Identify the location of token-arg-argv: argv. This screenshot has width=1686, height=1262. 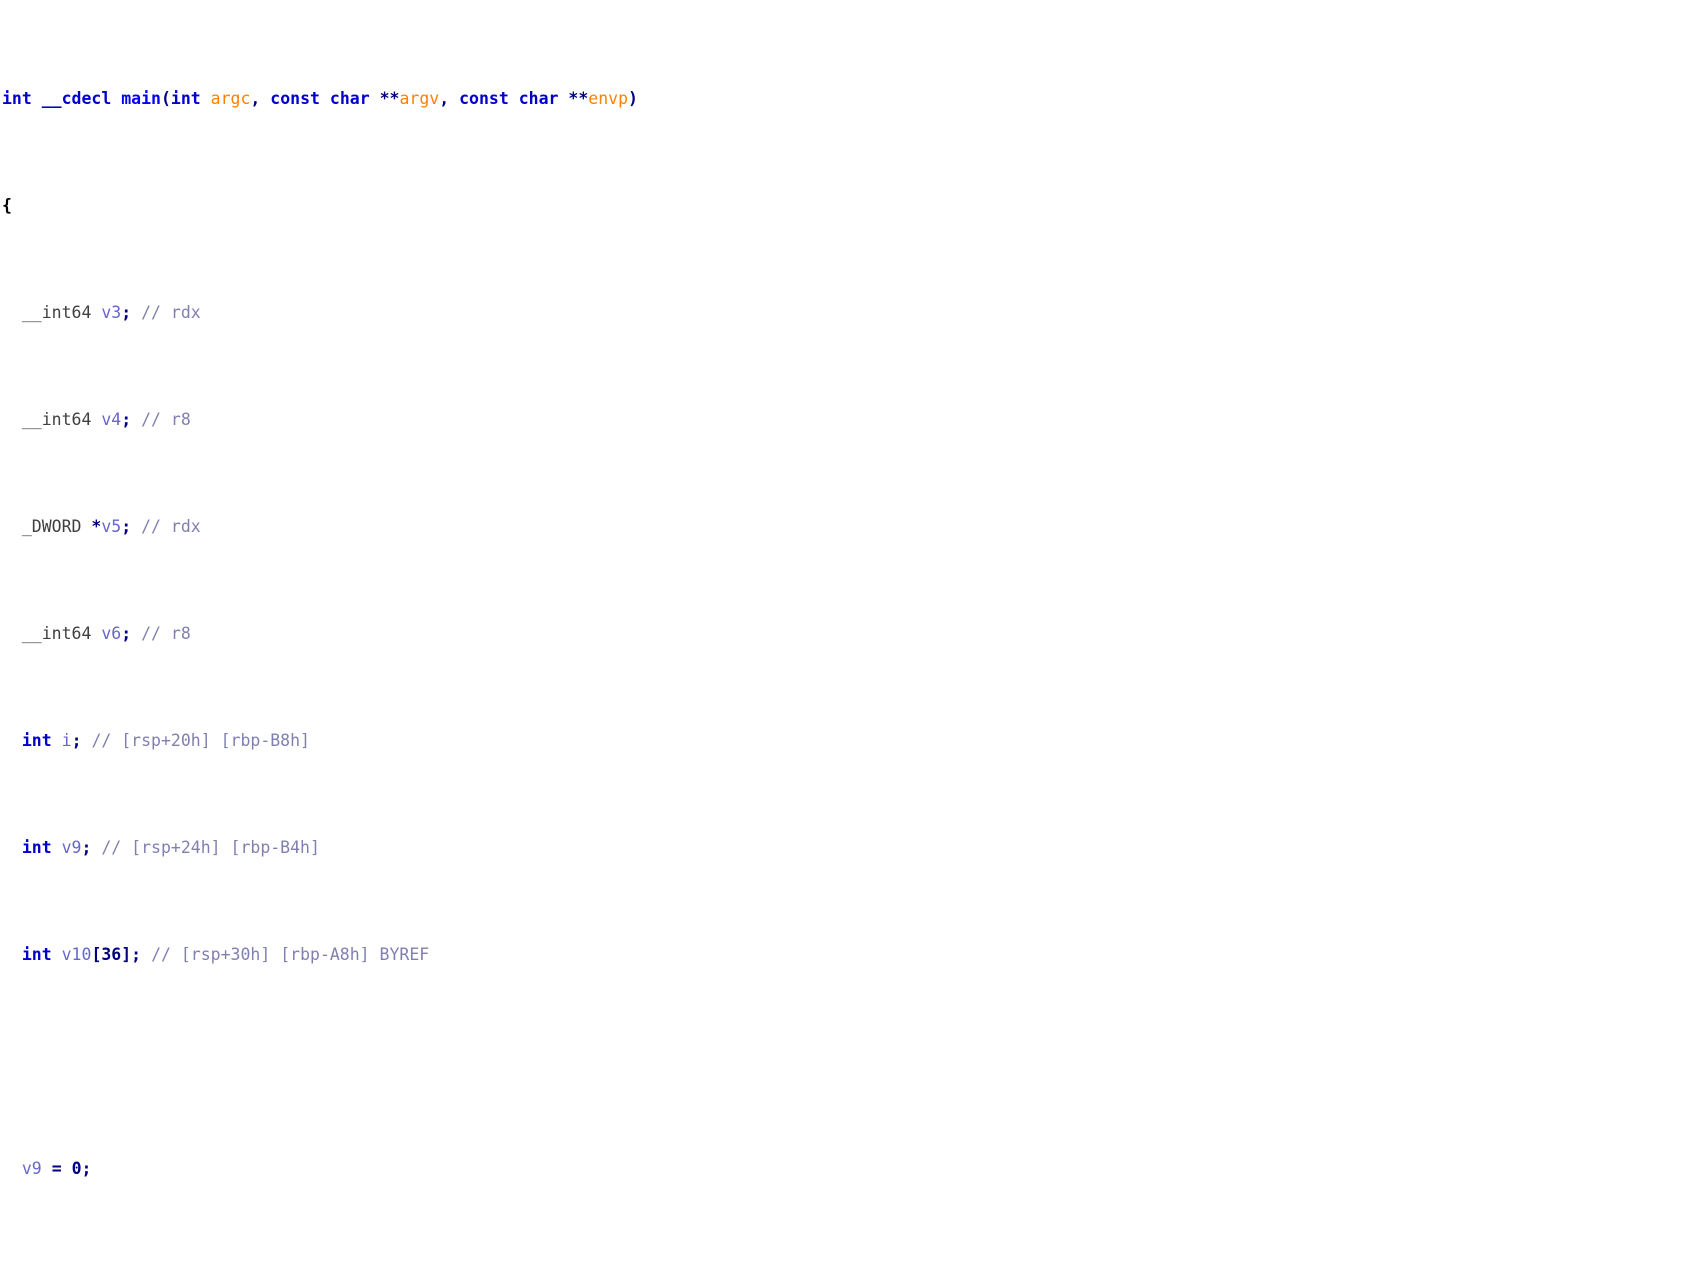
(419, 98).